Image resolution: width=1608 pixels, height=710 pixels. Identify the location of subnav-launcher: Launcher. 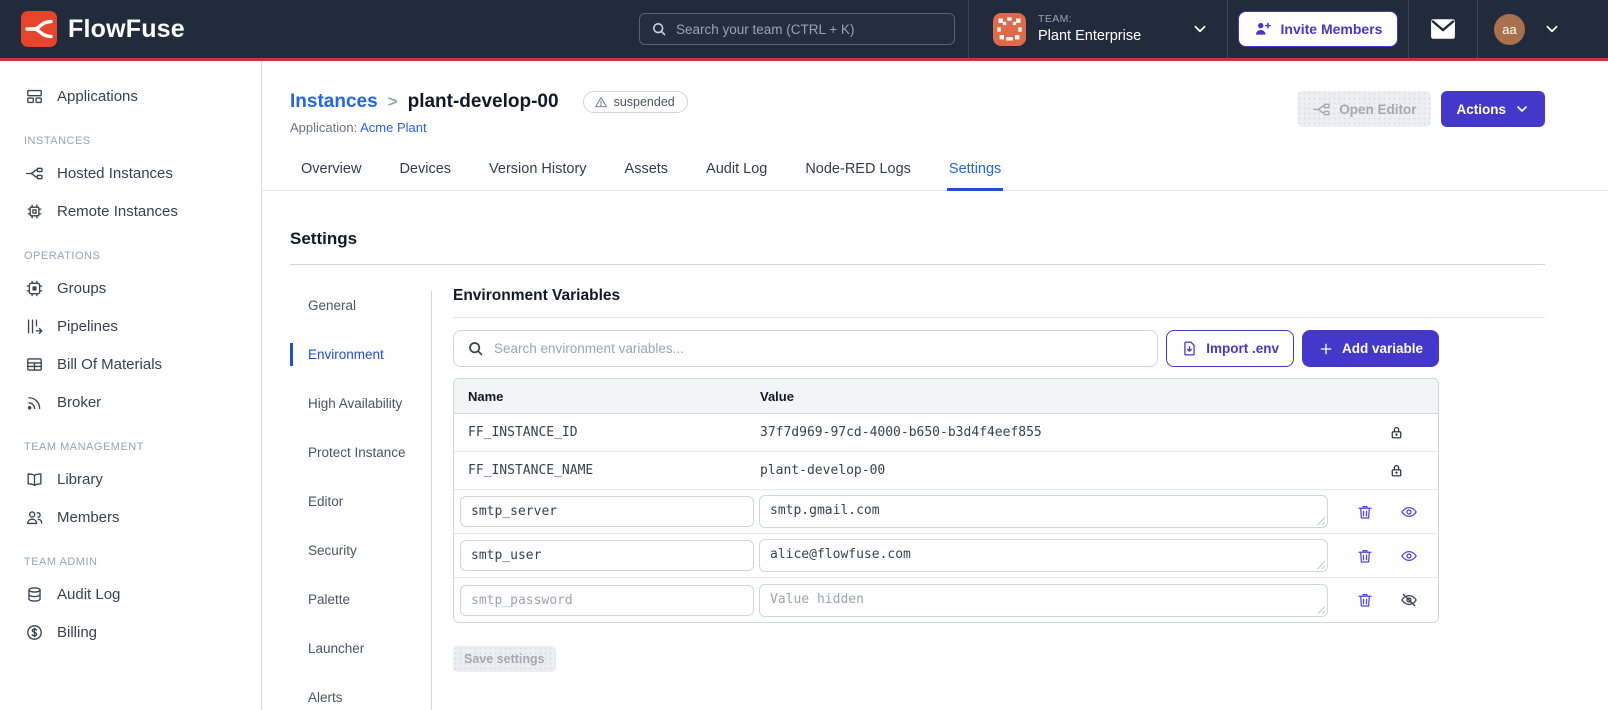
(350, 648).